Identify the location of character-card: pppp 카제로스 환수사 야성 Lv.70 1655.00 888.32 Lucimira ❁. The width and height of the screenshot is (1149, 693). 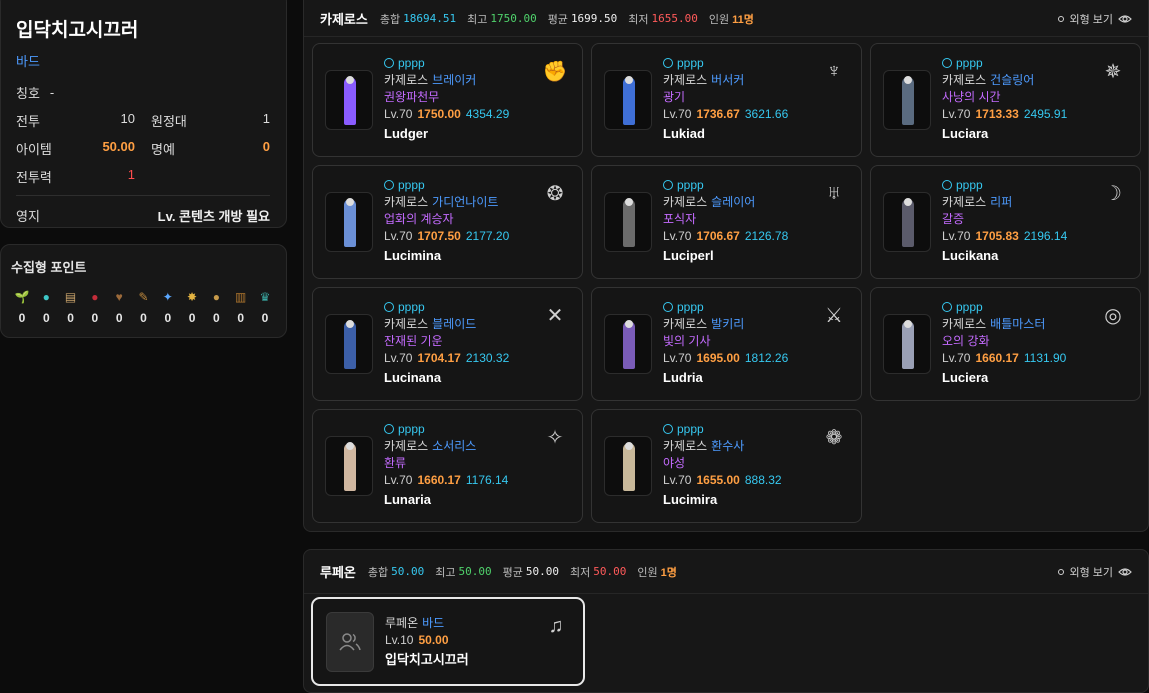
(726, 466).